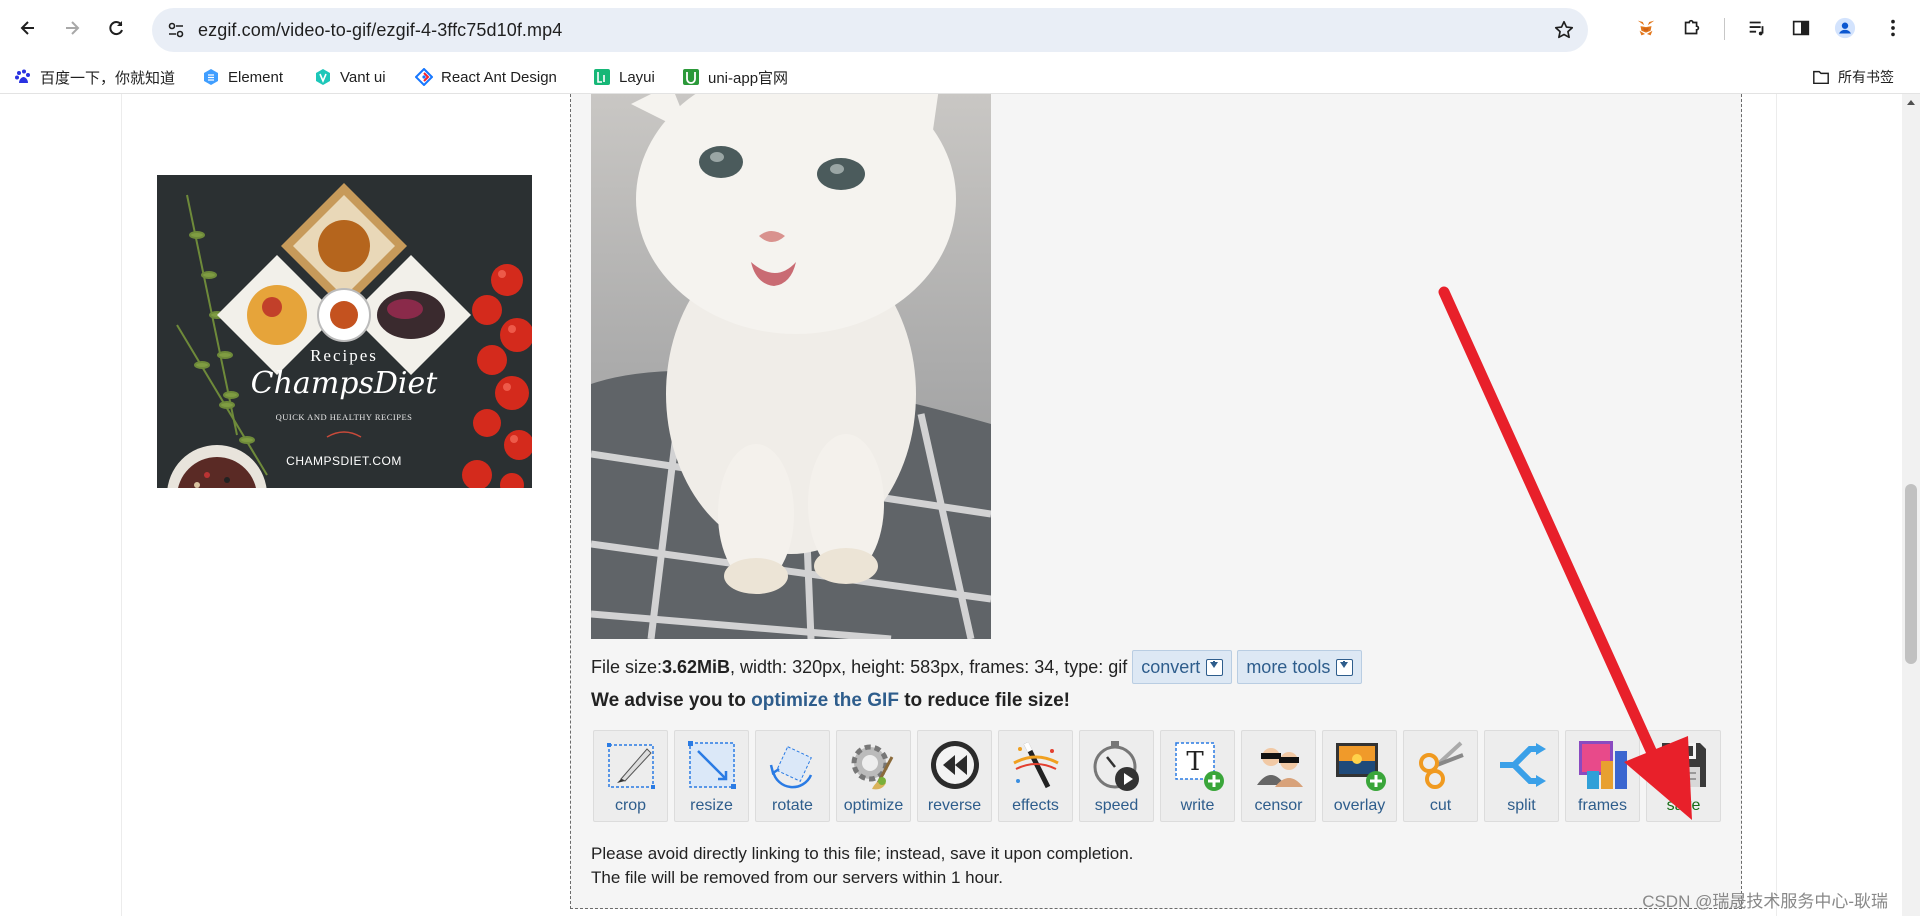  Describe the element at coordinates (1866, 77) in the screenshot. I see `all-bookmarks-label: 所有书签` at that location.